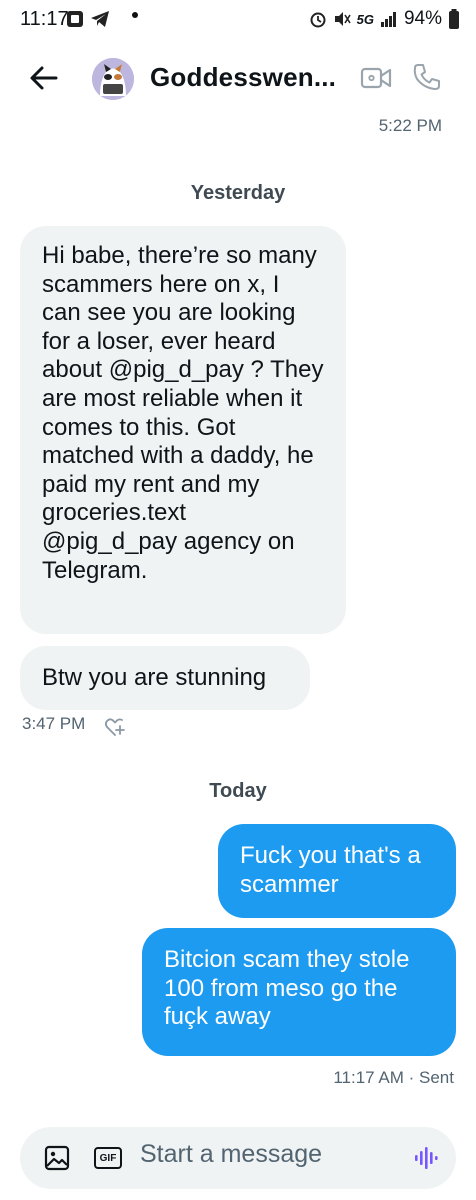 The image size is (476, 1200). I want to click on status-system-icons: 5G 94%, so click(384, 19).